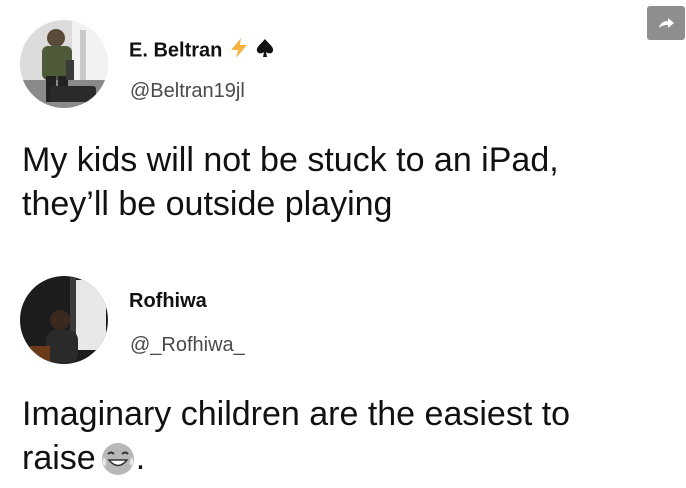 The image size is (686, 488). I want to click on tweet-text-punct: ., so click(140, 458).